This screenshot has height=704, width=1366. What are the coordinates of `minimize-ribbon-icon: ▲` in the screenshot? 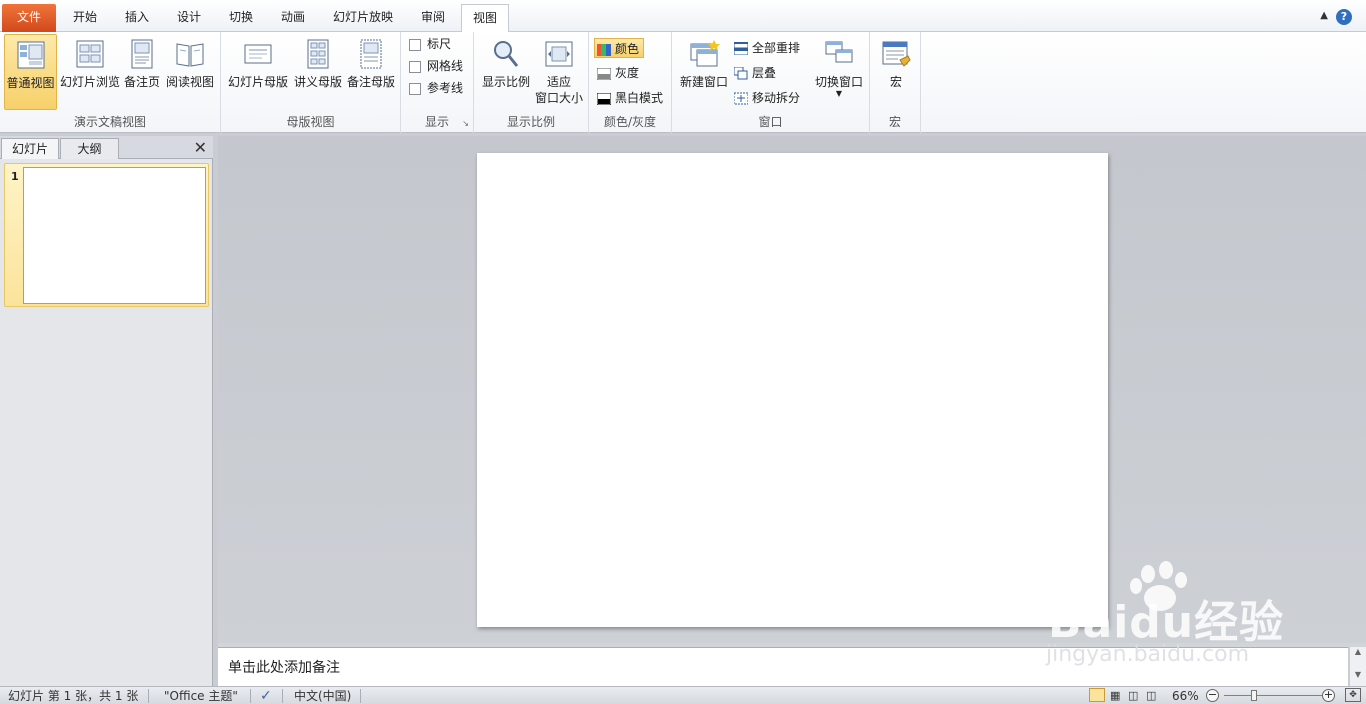 It's located at (1324, 15).